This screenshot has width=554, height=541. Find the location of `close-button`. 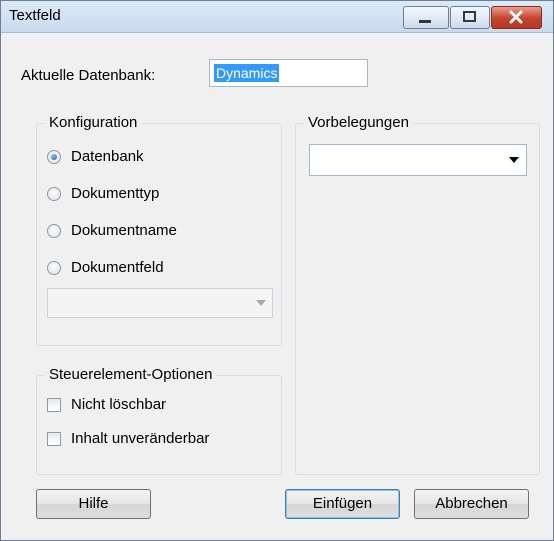

close-button is located at coordinates (516, 17).